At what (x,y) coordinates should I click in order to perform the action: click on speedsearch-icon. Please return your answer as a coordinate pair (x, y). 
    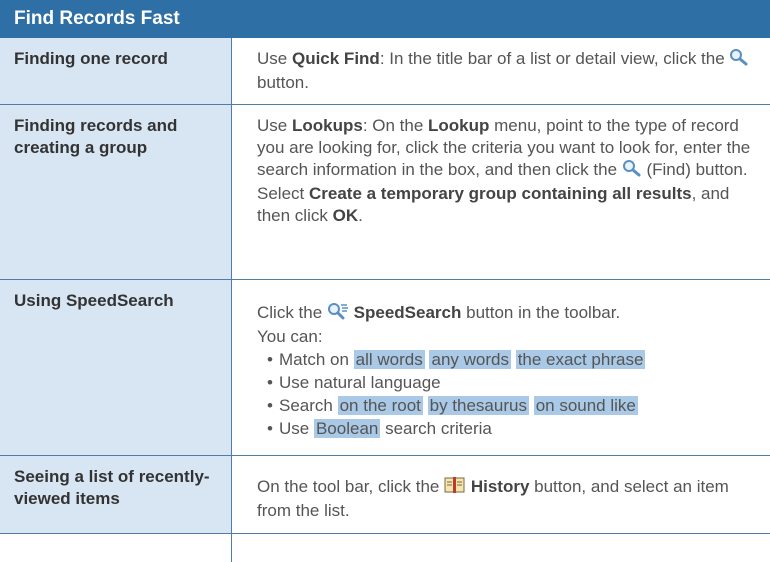
    Looking at the image, I should click on (338, 314).